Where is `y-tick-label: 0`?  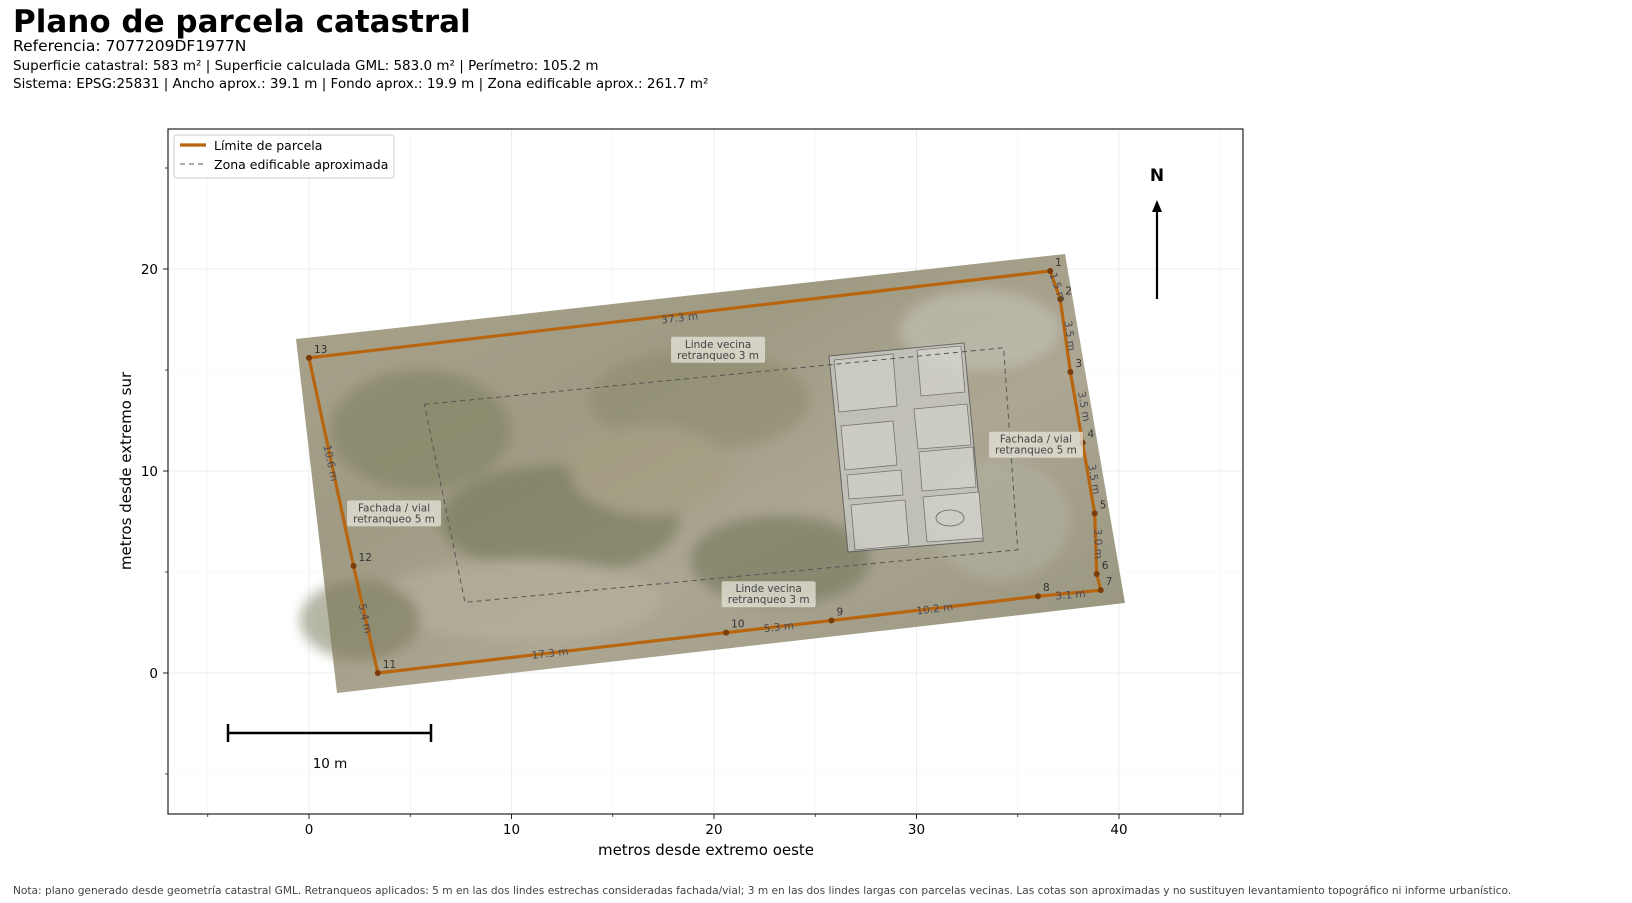
y-tick-label: 0 is located at coordinates (153, 674).